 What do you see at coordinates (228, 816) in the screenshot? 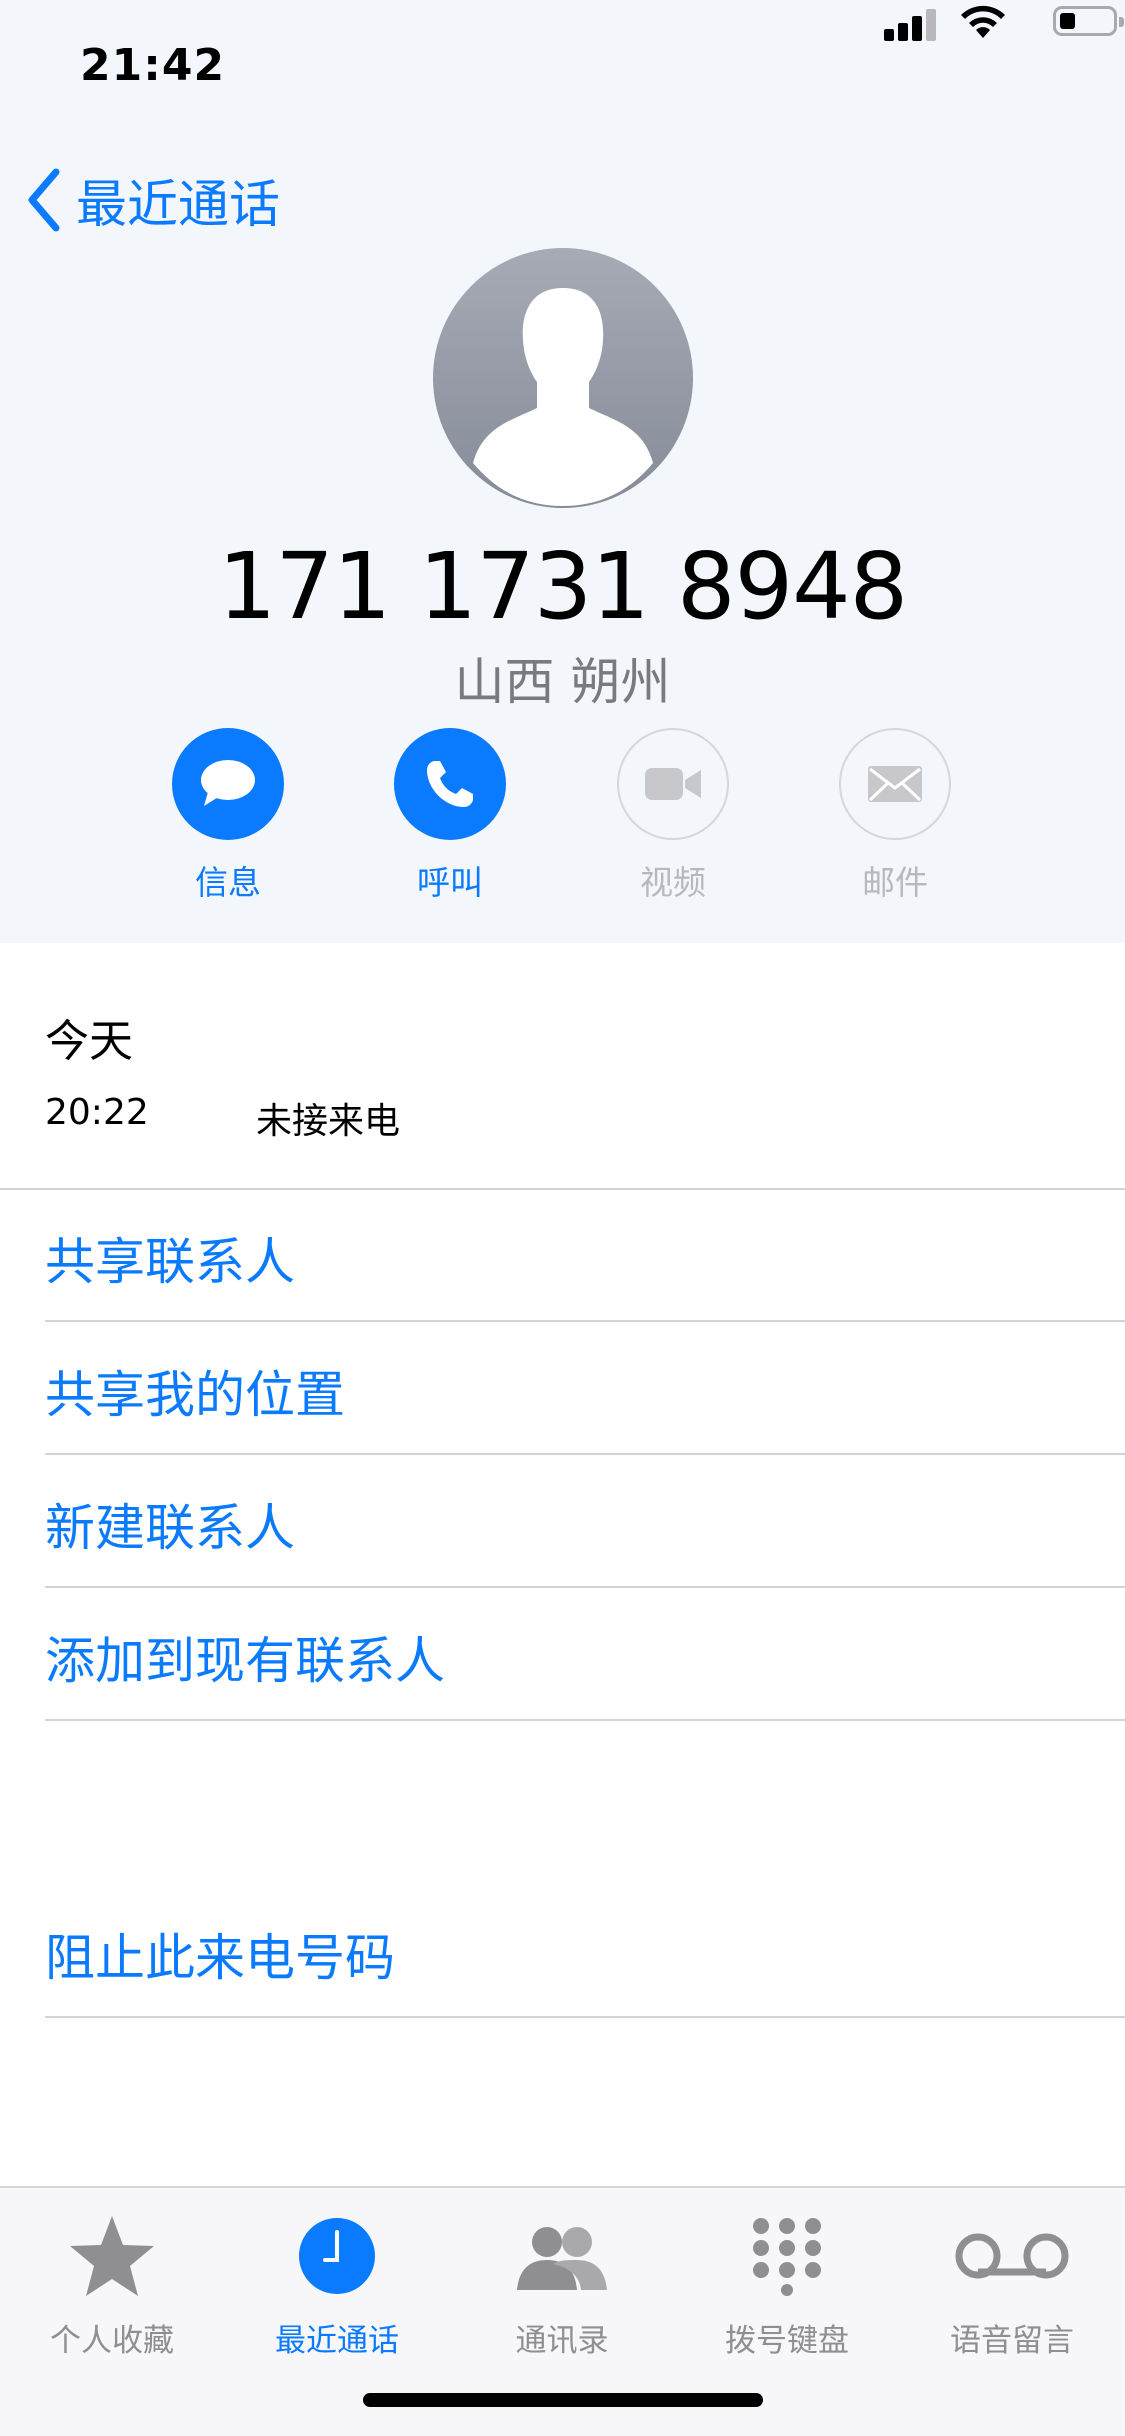
I see `message-button: 信息` at bounding box center [228, 816].